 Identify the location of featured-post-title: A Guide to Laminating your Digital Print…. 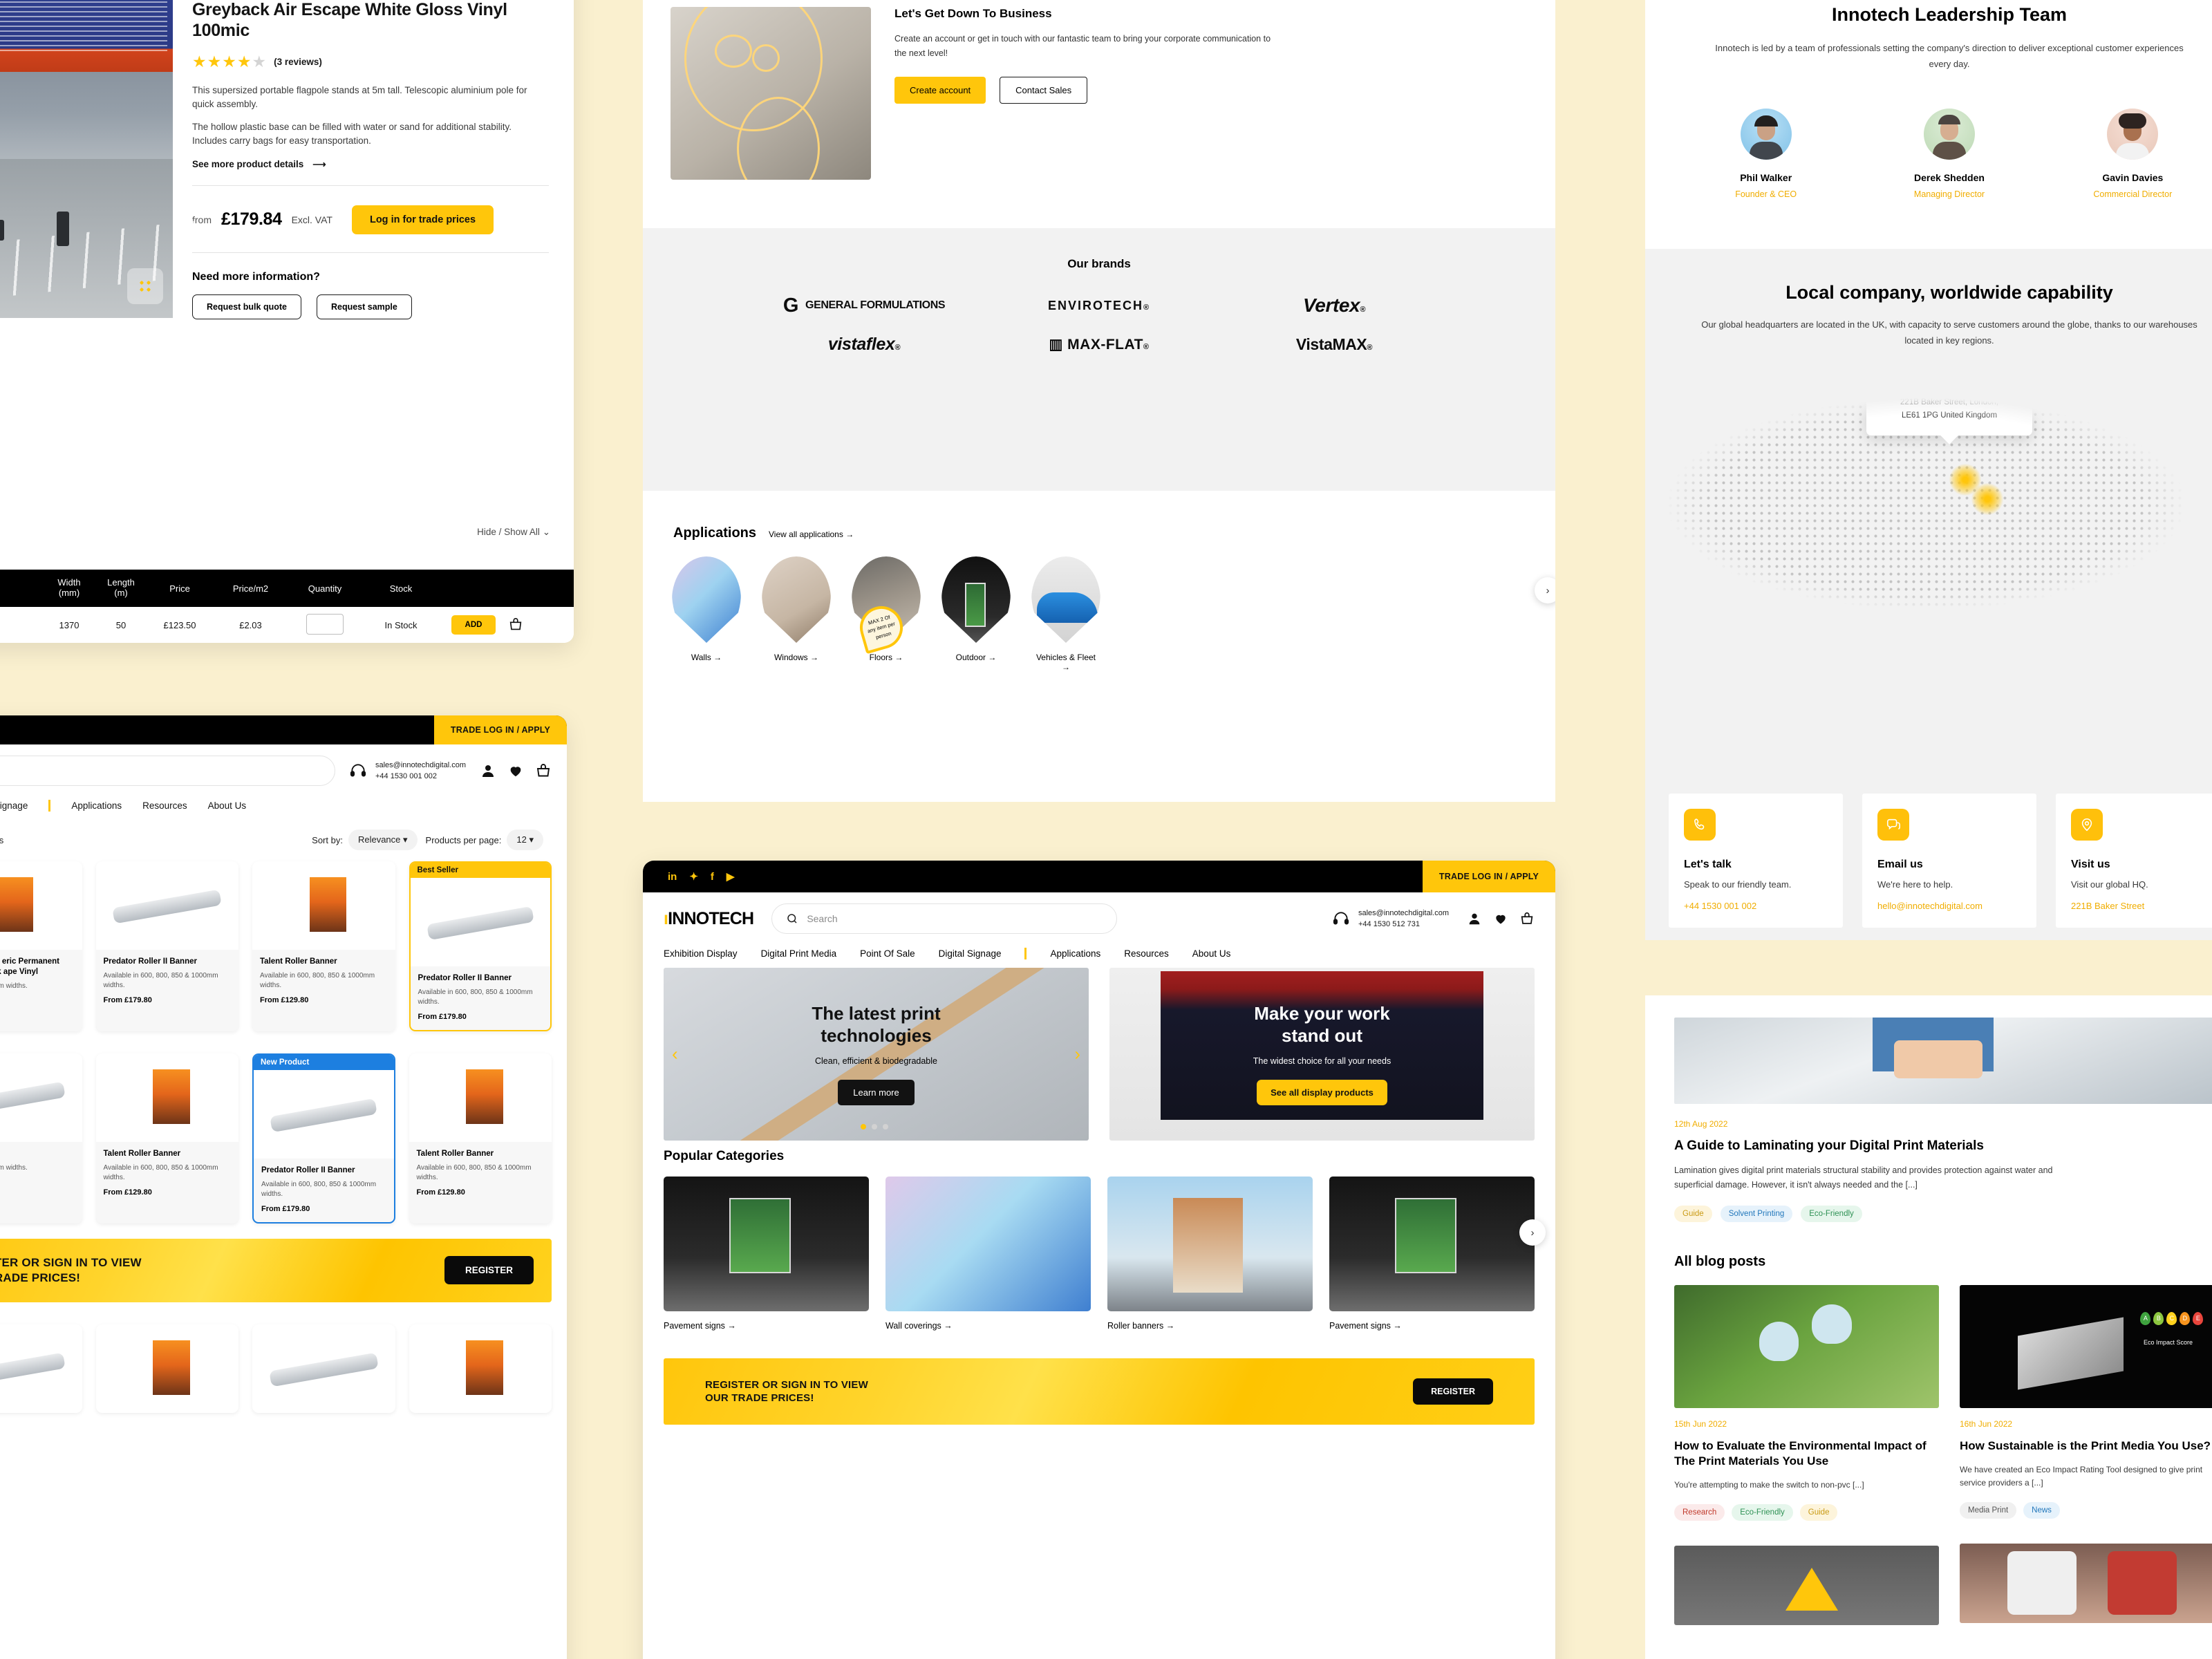
(1928, 1141).